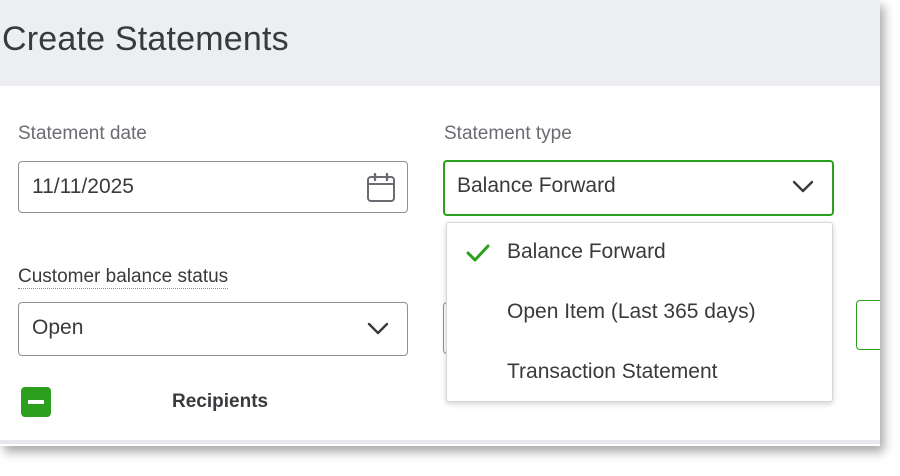  What do you see at coordinates (612, 371) in the screenshot?
I see `dropdown-option-label: Transaction Statement` at bounding box center [612, 371].